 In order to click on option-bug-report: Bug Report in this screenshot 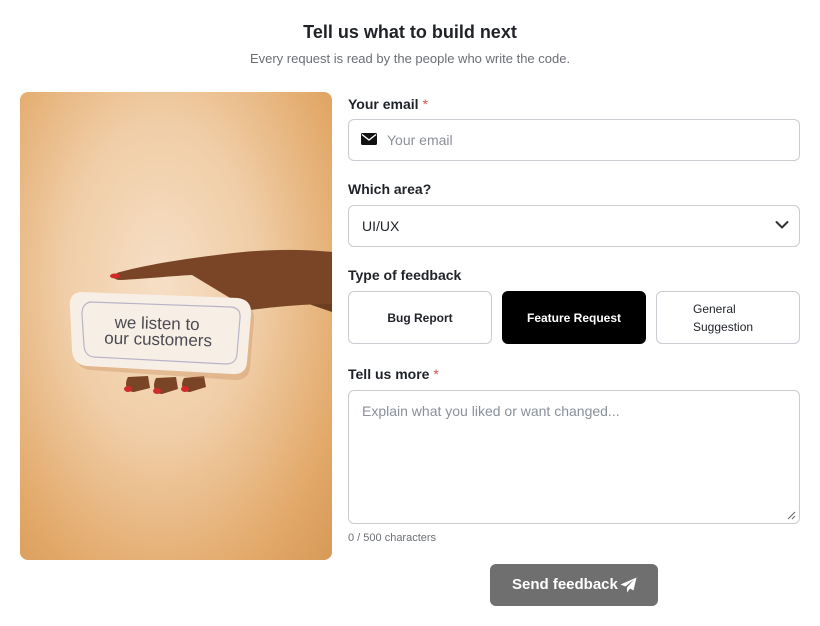, I will do `click(420, 317)`.